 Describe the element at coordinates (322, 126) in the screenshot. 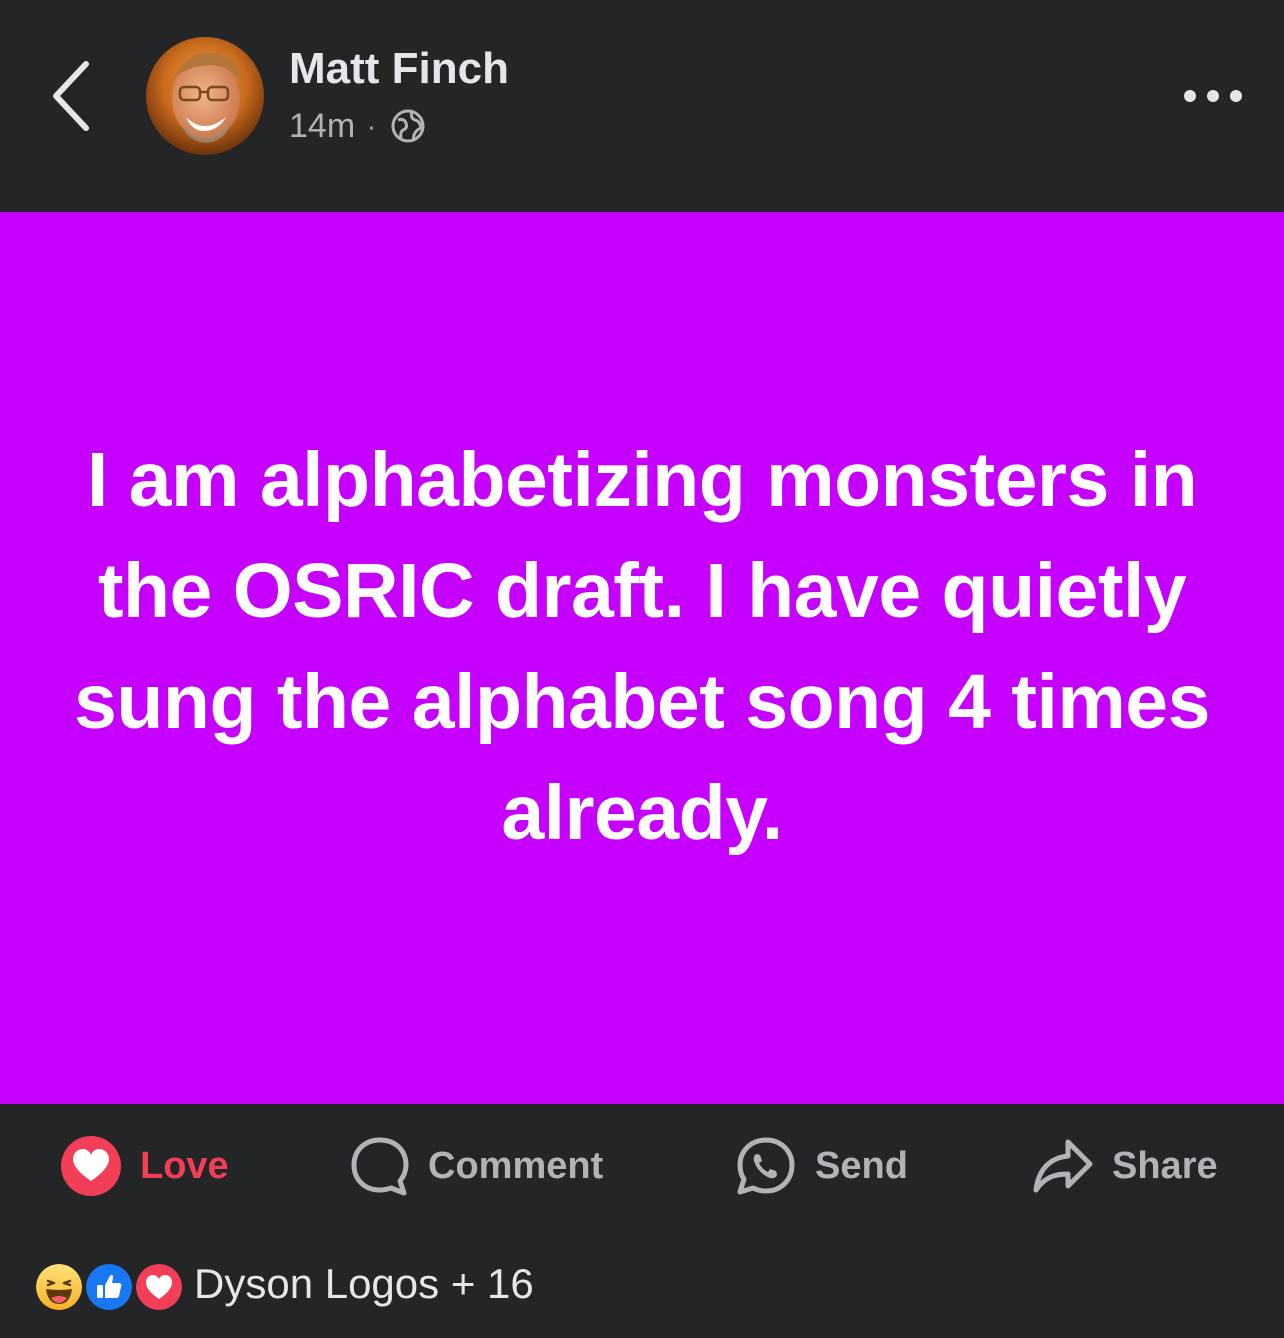

I see `post-timestamp: 14m` at that location.